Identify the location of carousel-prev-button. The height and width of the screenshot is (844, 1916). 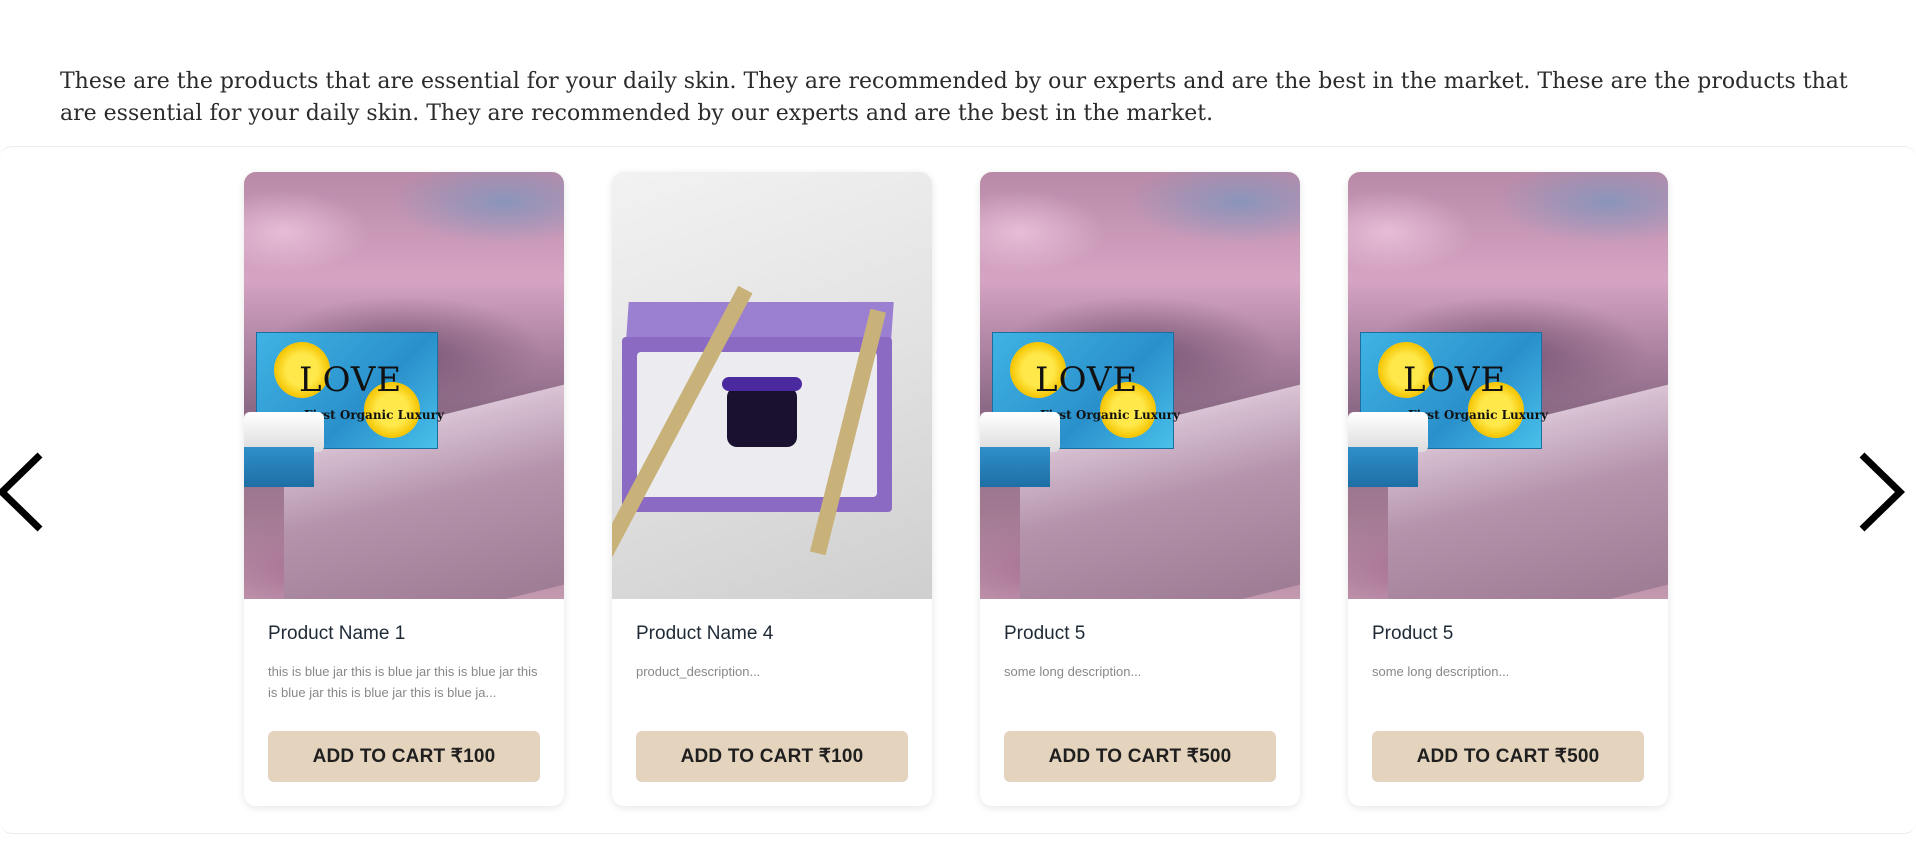
(31, 492).